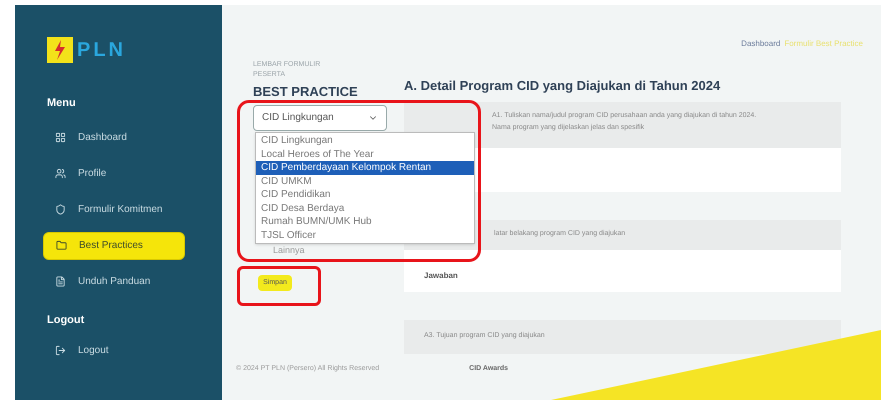  Describe the element at coordinates (320, 117) in the screenshot. I see `category-select: CID Lingkungan` at that location.